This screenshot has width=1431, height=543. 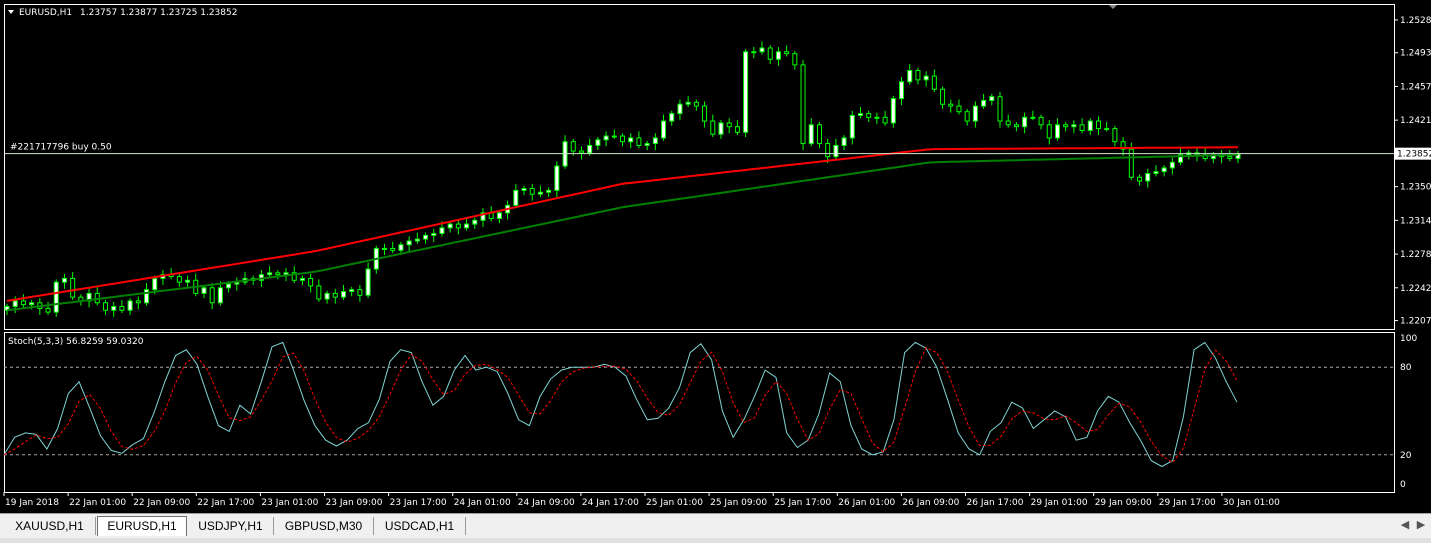 I want to click on tab-gbpusd: GBPUSD,M30, so click(x=324, y=526).